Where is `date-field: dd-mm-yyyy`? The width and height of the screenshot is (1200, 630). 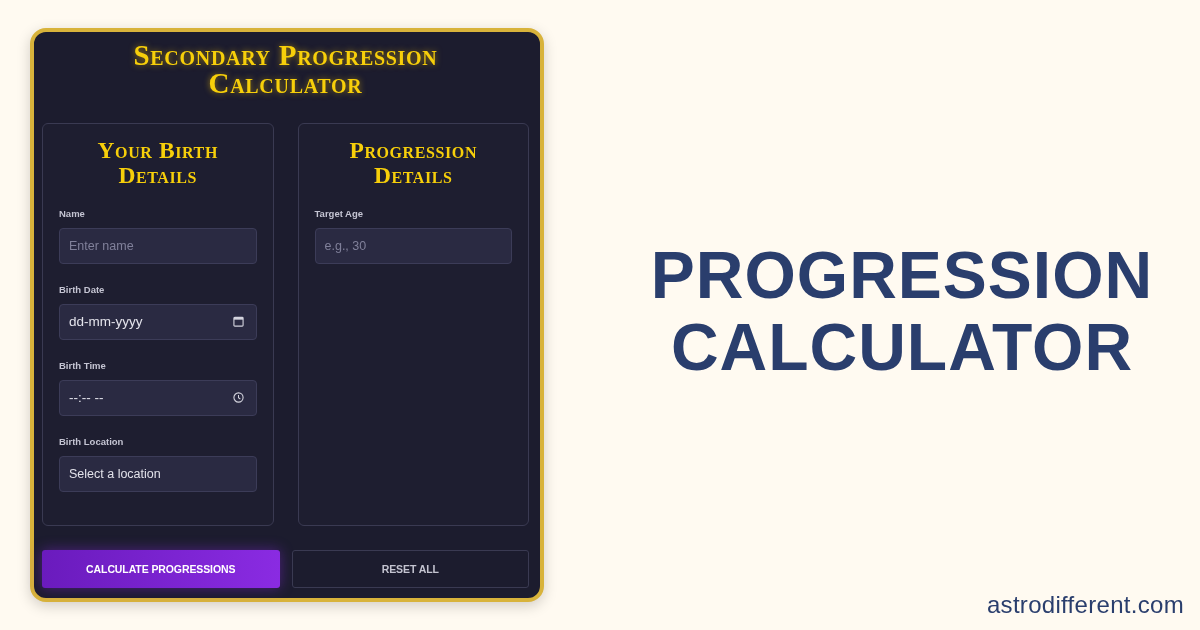 date-field: dd-mm-yyyy is located at coordinates (158, 322).